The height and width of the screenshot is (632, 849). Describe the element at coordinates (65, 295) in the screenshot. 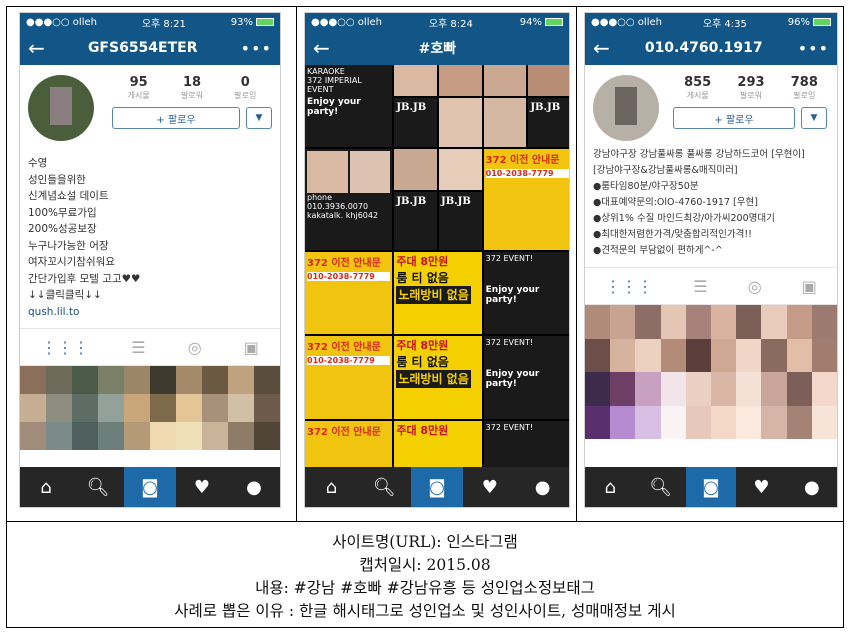

I see `bio-line: ↓↓클릭클릭↓↓` at that location.